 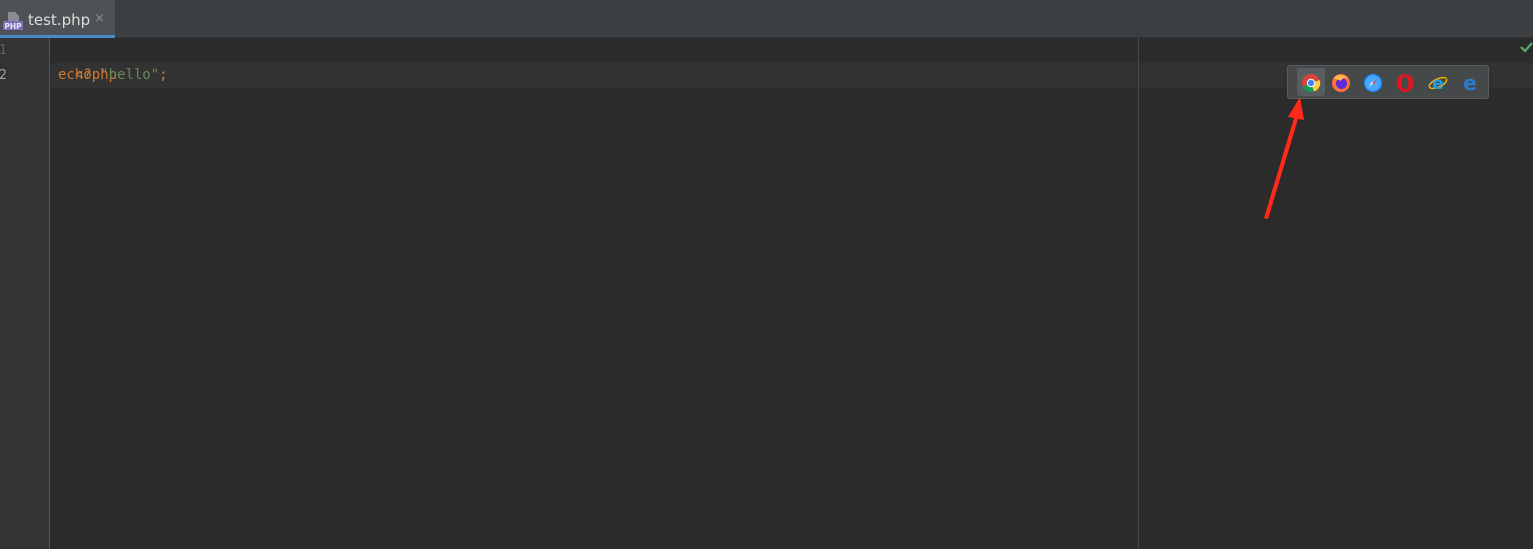 What do you see at coordinates (1388, 82) in the screenshot?
I see `open-in-browser-toolbar: e e` at bounding box center [1388, 82].